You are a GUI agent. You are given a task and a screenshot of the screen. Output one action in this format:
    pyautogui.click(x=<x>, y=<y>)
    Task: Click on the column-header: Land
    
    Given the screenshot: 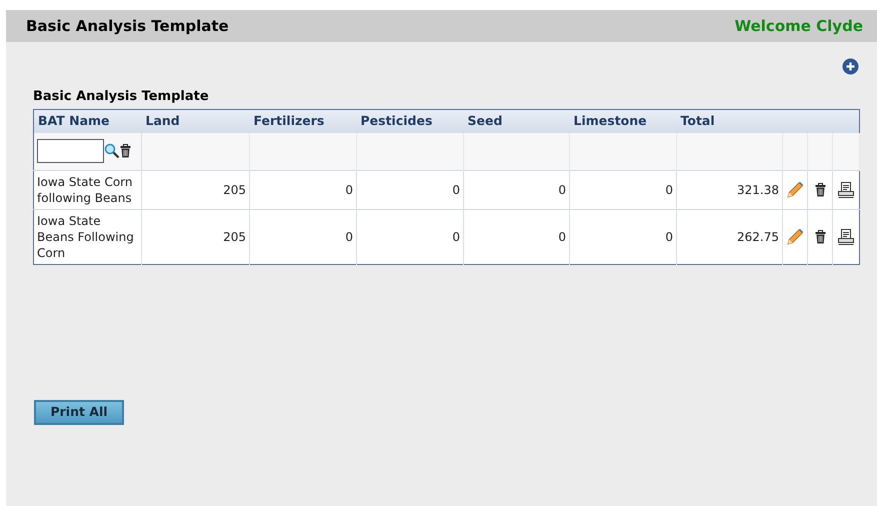 What is the action you would take?
    pyautogui.click(x=196, y=121)
    